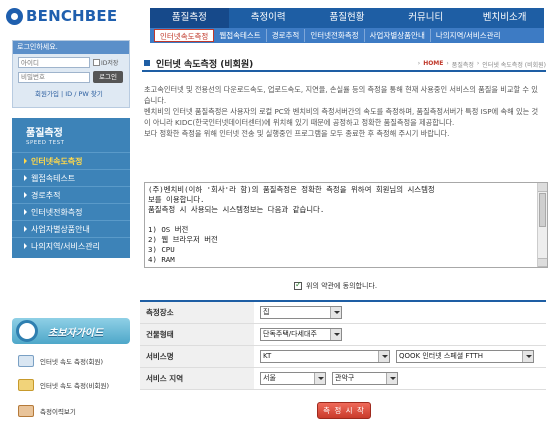 The image size is (549, 423). I want to click on side-nav-label: 인터넷전화측정, so click(57, 212).